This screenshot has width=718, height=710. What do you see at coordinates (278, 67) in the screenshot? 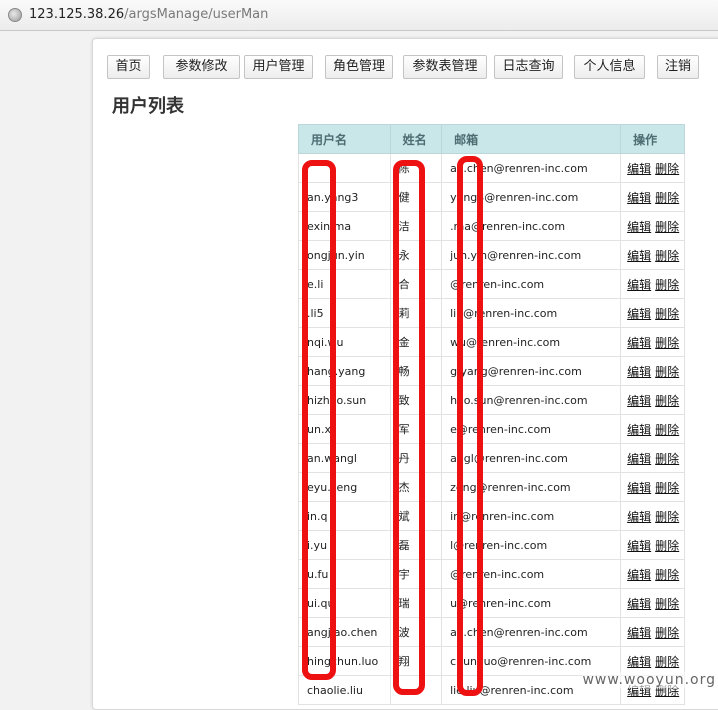
I see `nav-user-manage-button: 用户管理` at bounding box center [278, 67].